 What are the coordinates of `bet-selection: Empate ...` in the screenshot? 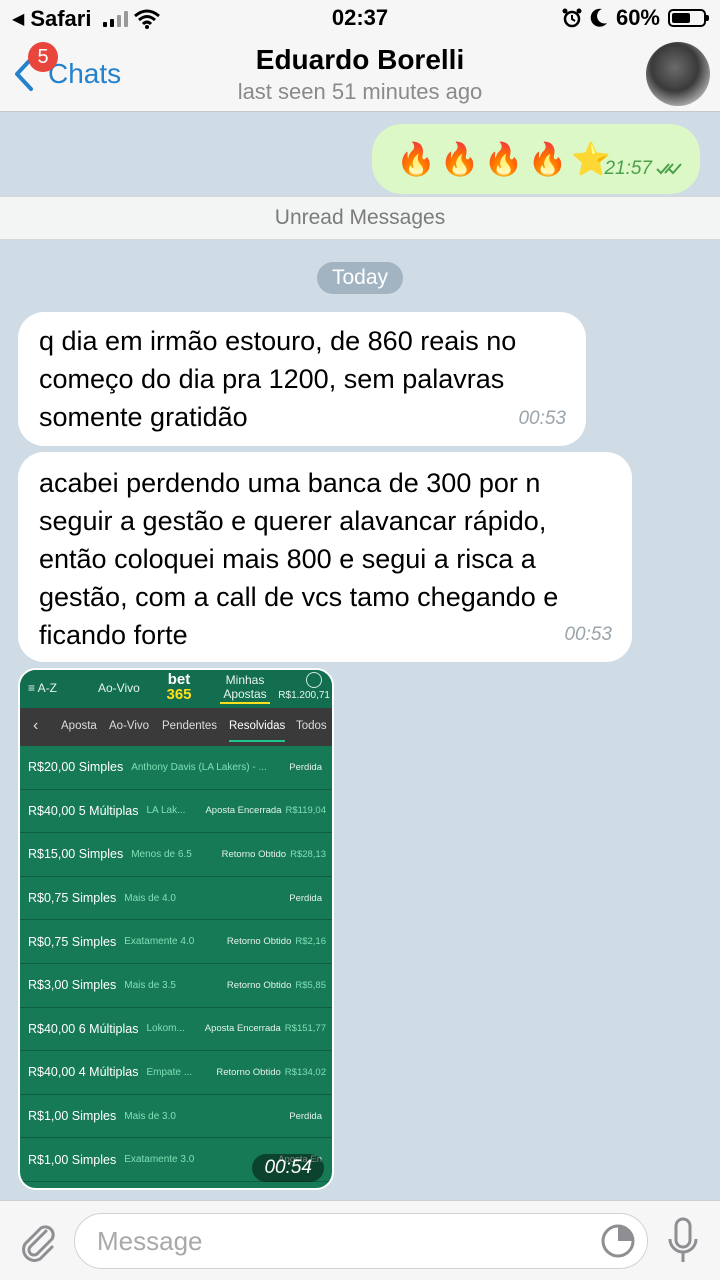 It's located at (169, 1072).